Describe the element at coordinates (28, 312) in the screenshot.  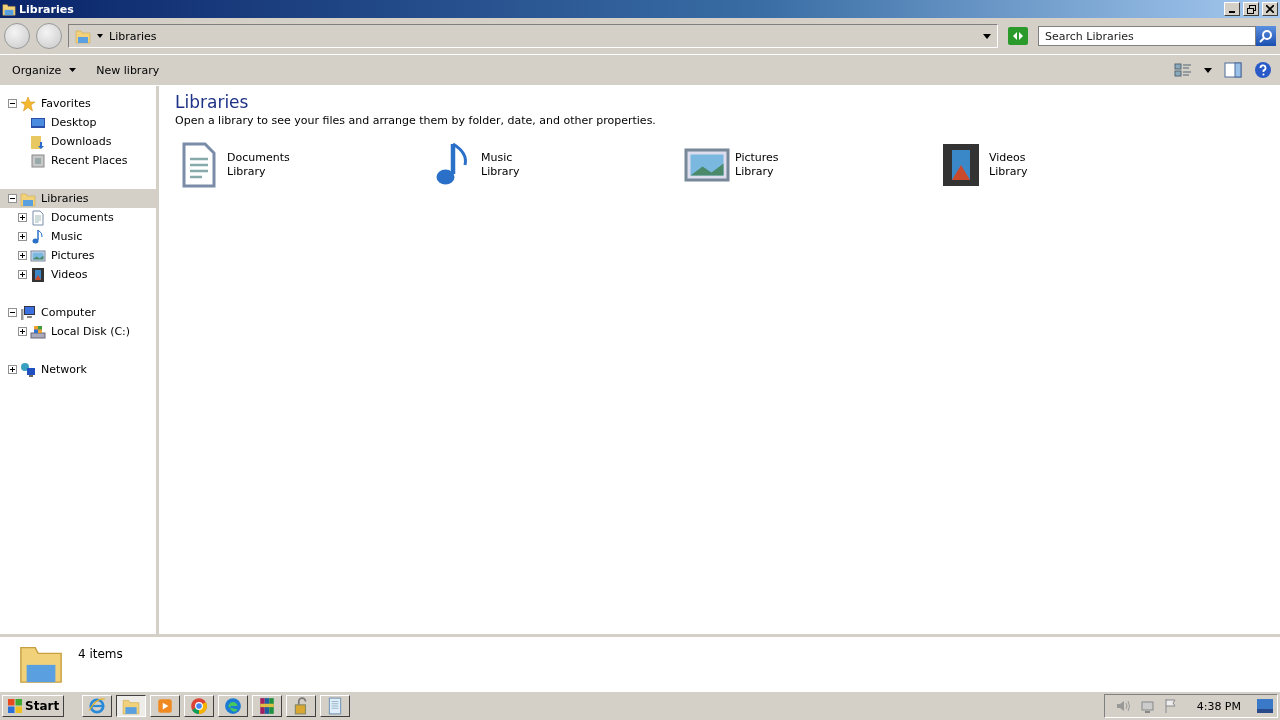
I see `computer-icon` at that location.